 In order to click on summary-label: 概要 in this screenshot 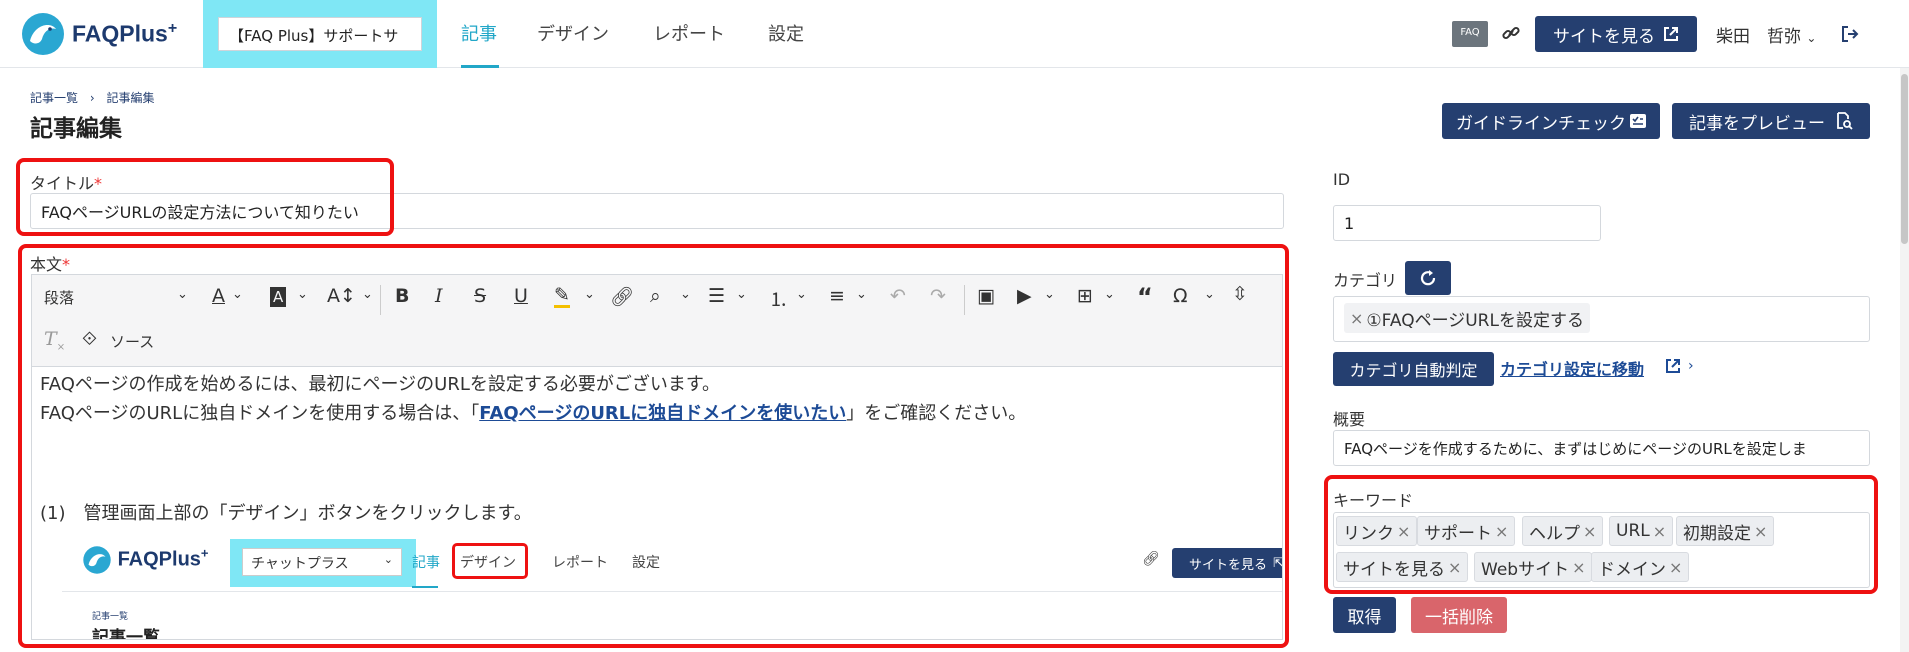, I will do `click(1349, 419)`.